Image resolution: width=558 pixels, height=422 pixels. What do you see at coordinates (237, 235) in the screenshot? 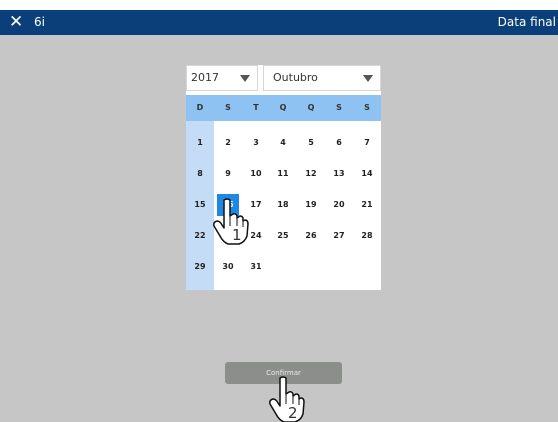
I see `step-number-1: 1` at bounding box center [237, 235].